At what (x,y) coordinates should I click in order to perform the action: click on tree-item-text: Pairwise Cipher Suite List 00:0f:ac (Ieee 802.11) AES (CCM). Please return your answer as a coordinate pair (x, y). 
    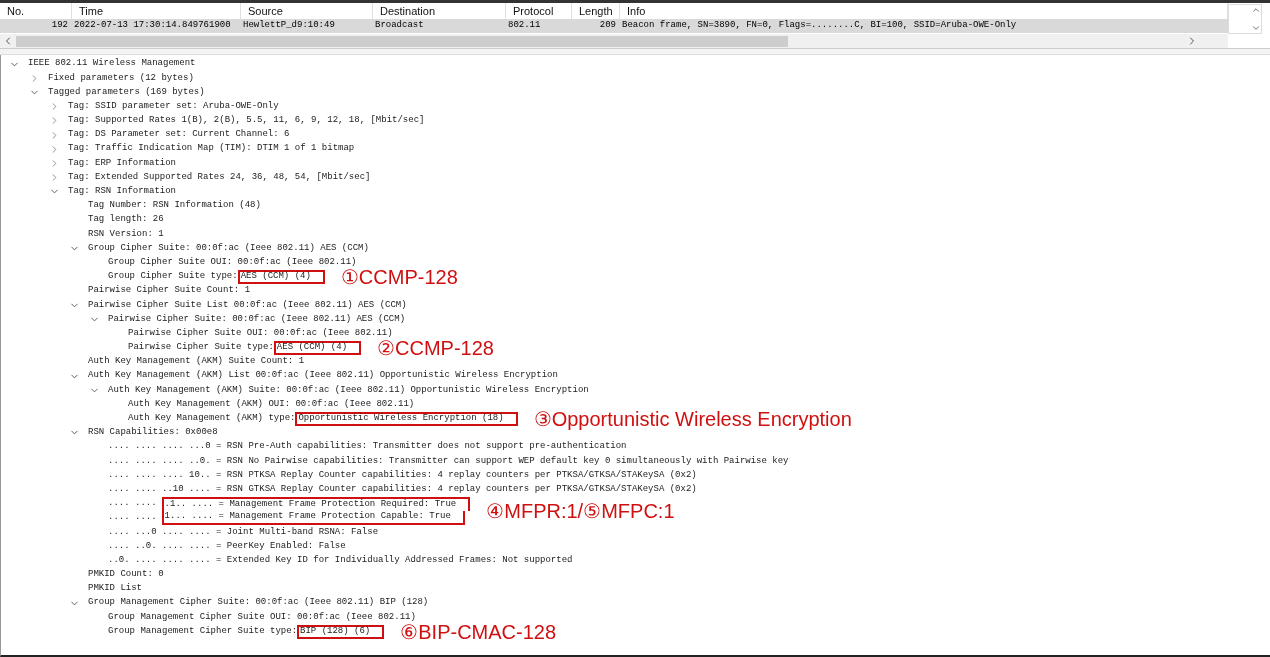
    Looking at the image, I should click on (247, 305).